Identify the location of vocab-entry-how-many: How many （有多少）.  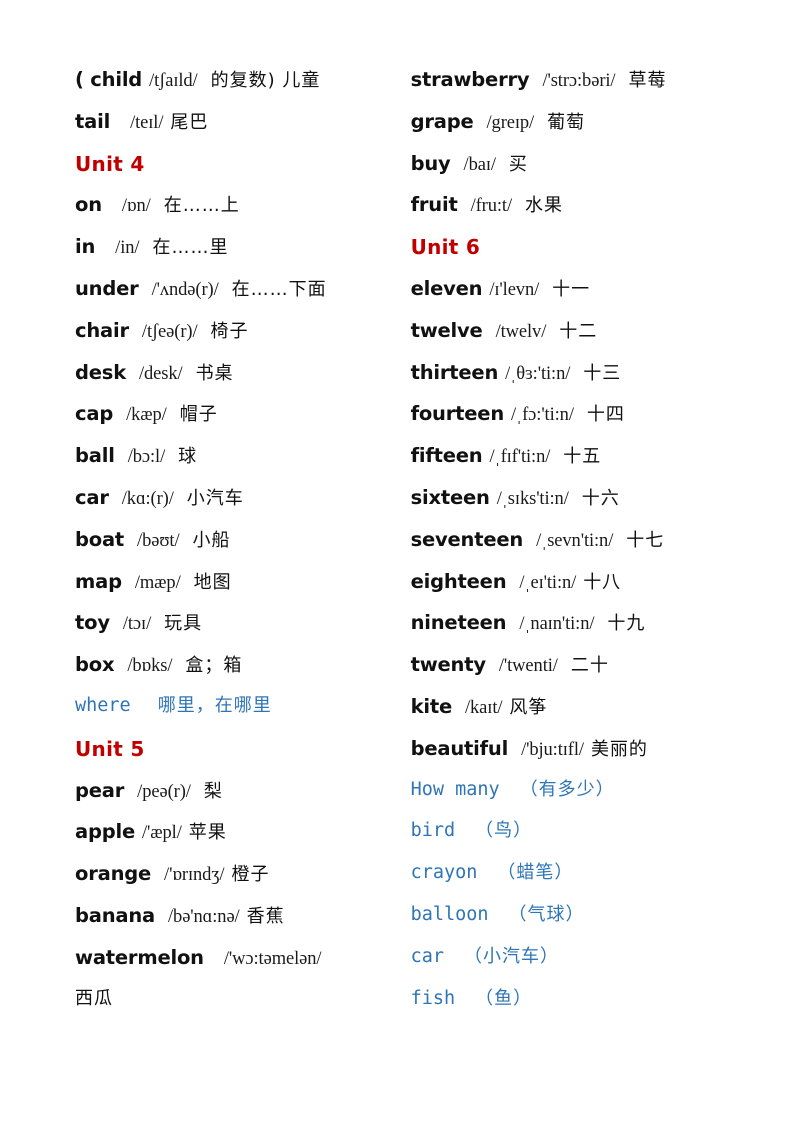
(580, 800).